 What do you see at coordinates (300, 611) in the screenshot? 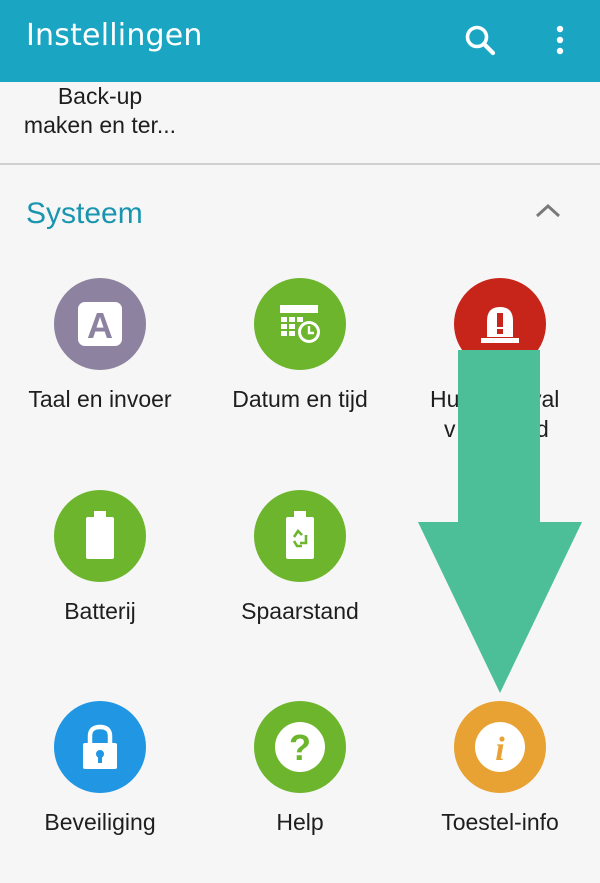
I see `grid-item-label: Spaarstand` at bounding box center [300, 611].